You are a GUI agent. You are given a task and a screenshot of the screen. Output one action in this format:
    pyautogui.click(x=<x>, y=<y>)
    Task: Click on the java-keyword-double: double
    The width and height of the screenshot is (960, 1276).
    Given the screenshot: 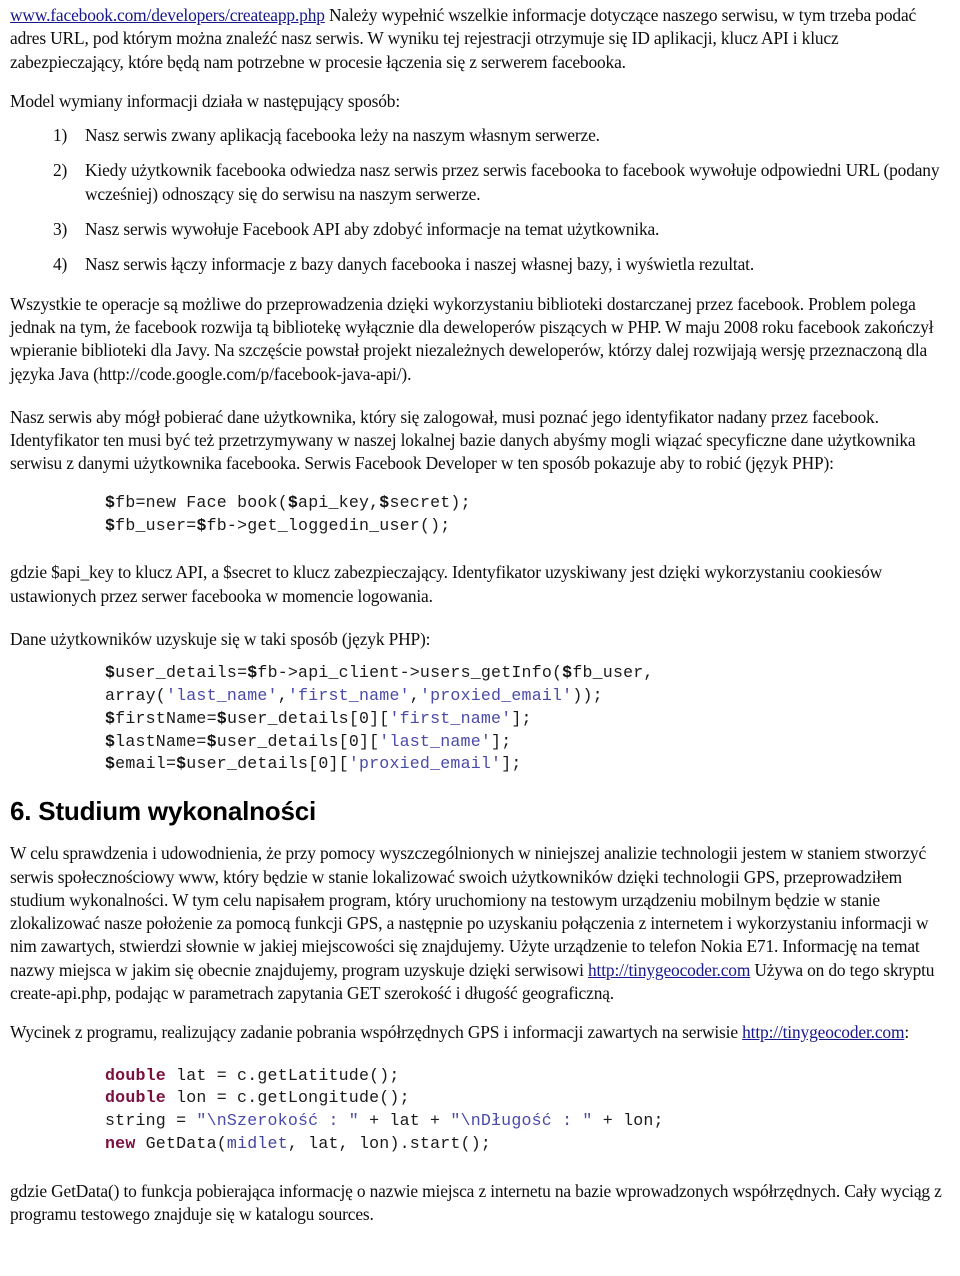 What is the action you would take?
    pyautogui.click(x=135, y=1075)
    